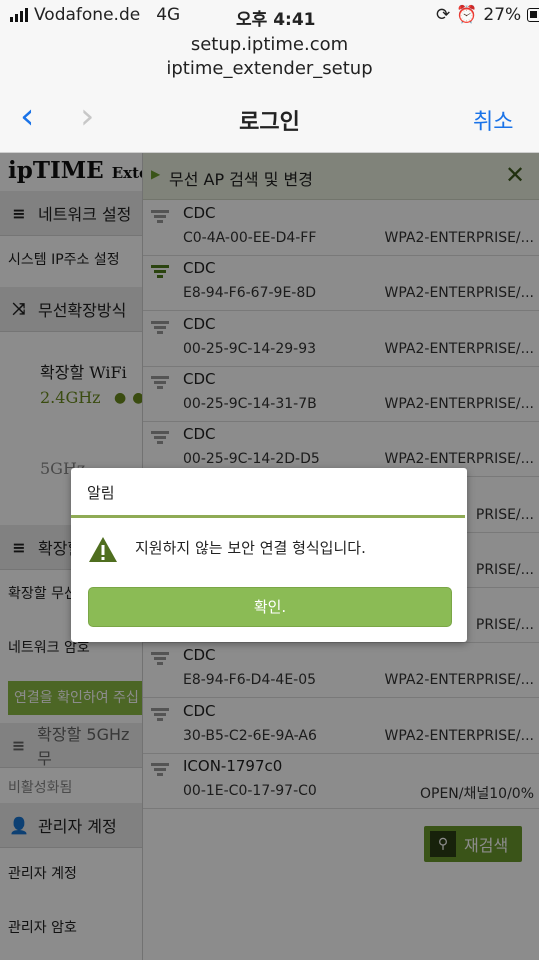 Image resolution: width=539 pixels, height=960 pixels. What do you see at coordinates (87, 15) in the screenshot?
I see `carrier-name: Vodafone.de` at bounding box center [87, 15].